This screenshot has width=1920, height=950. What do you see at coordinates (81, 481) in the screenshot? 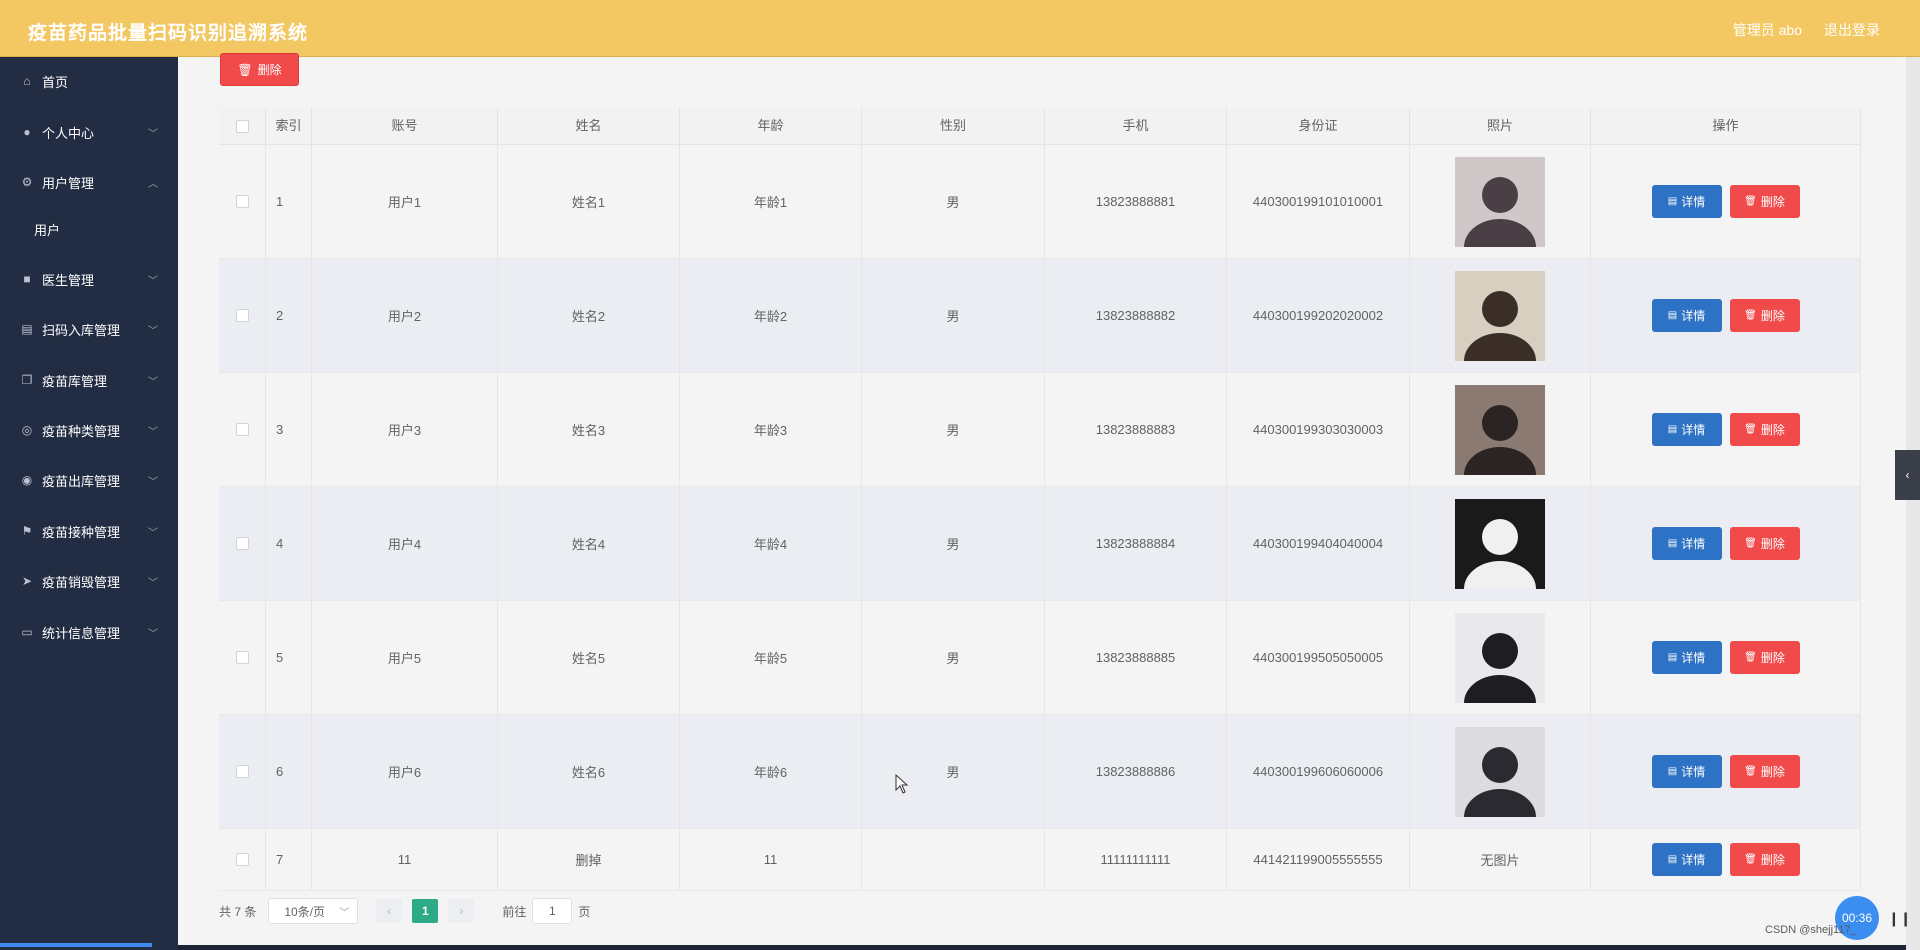
I see `sidebar-item-label: 疫苗出库管理` at bounding box center [81, 481].